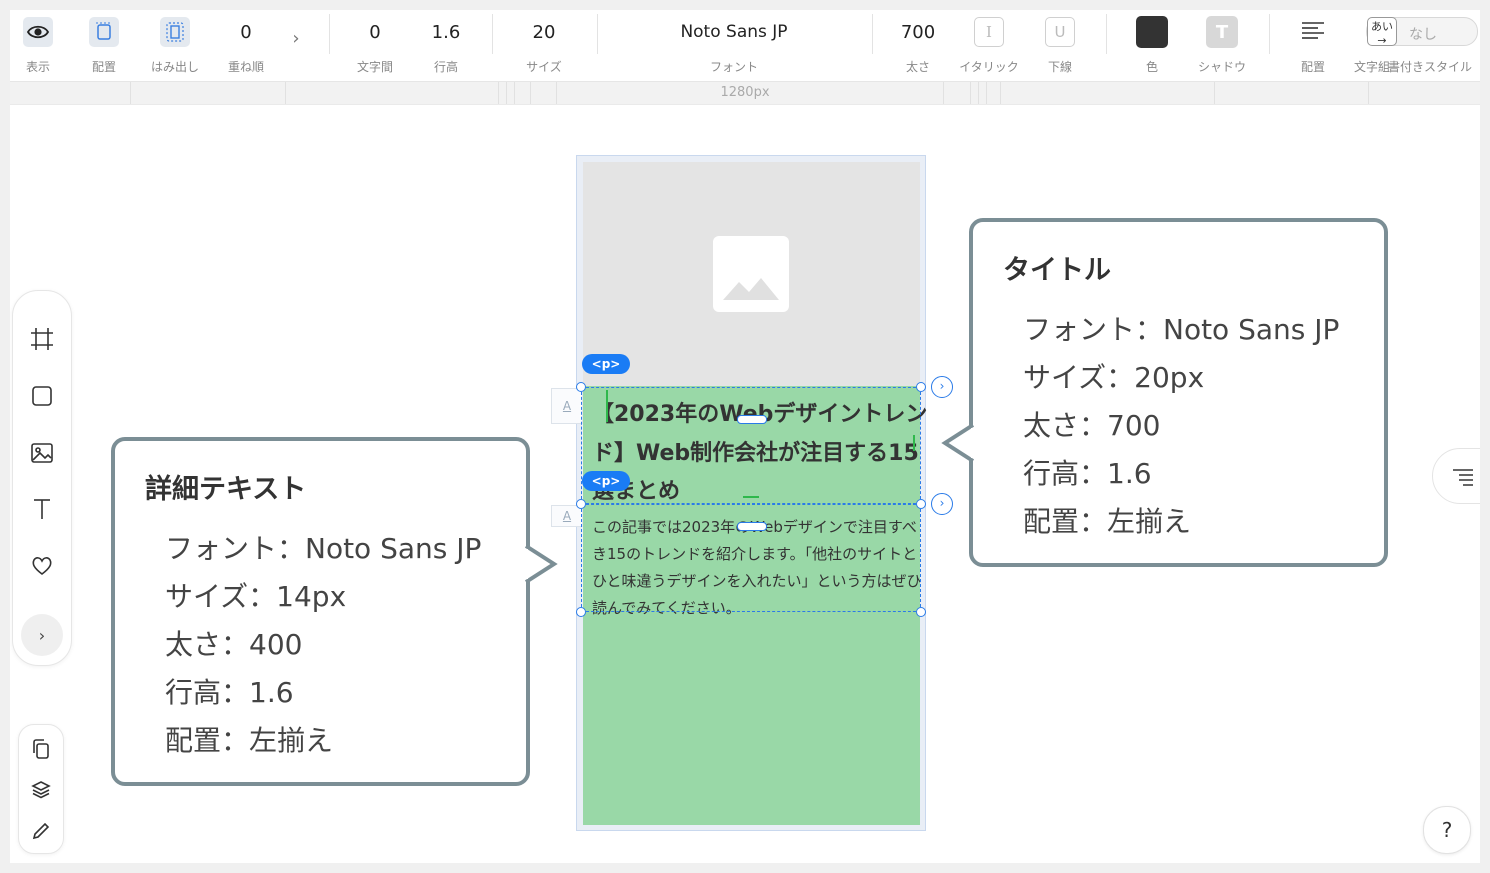 This screenshot has height=873, width=1490. What do you see at coordinates (734, 32) in the screenshot?
I see `font-value: Noto Sans JP` at bounding box center [734, 32].